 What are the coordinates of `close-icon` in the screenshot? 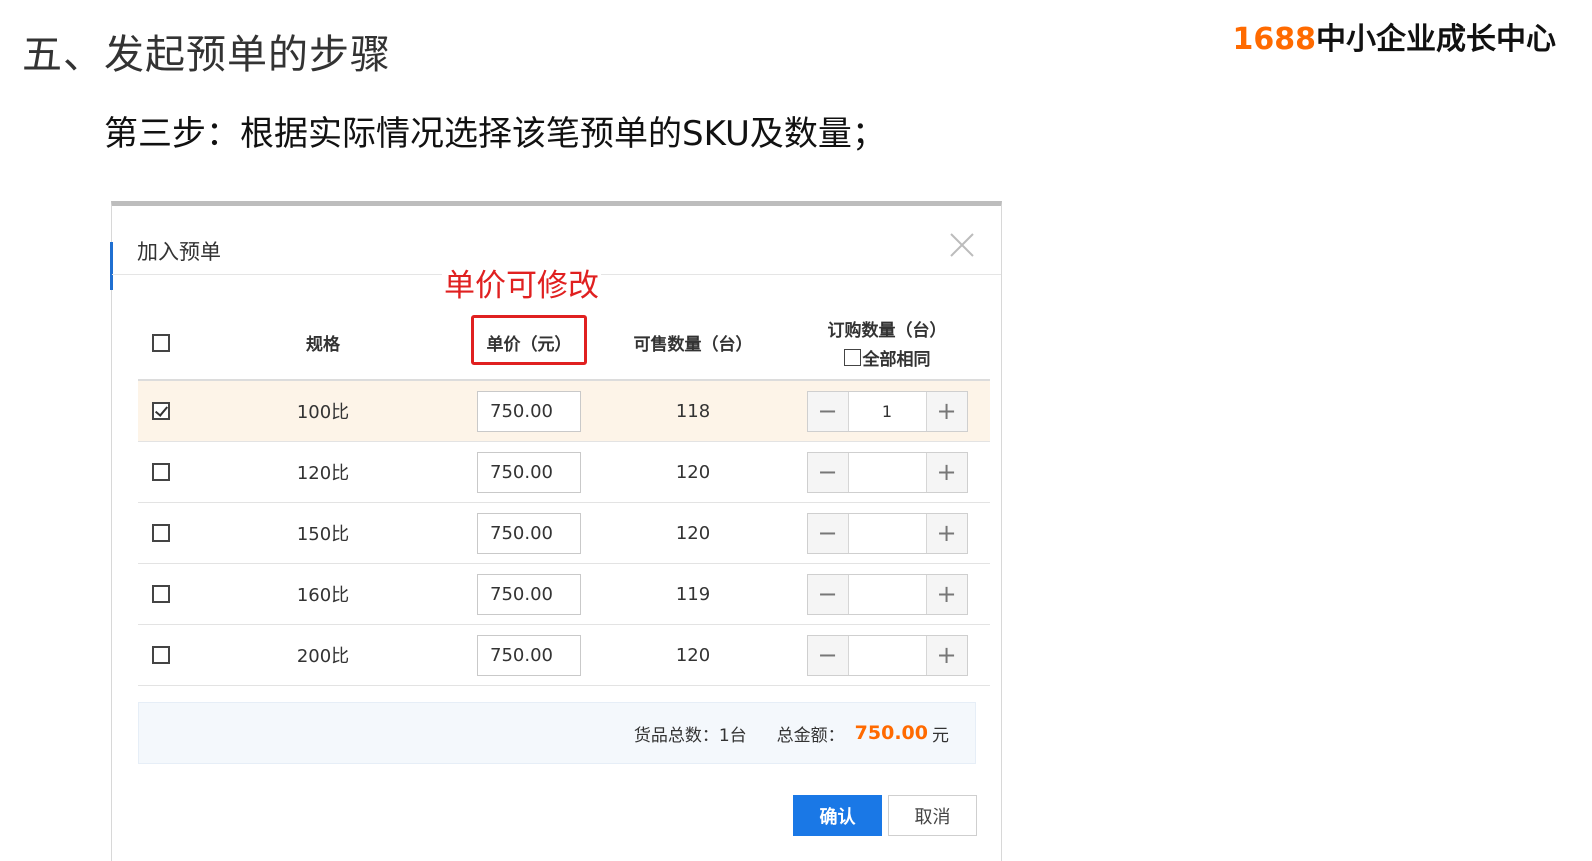 It's located at (962, 245).